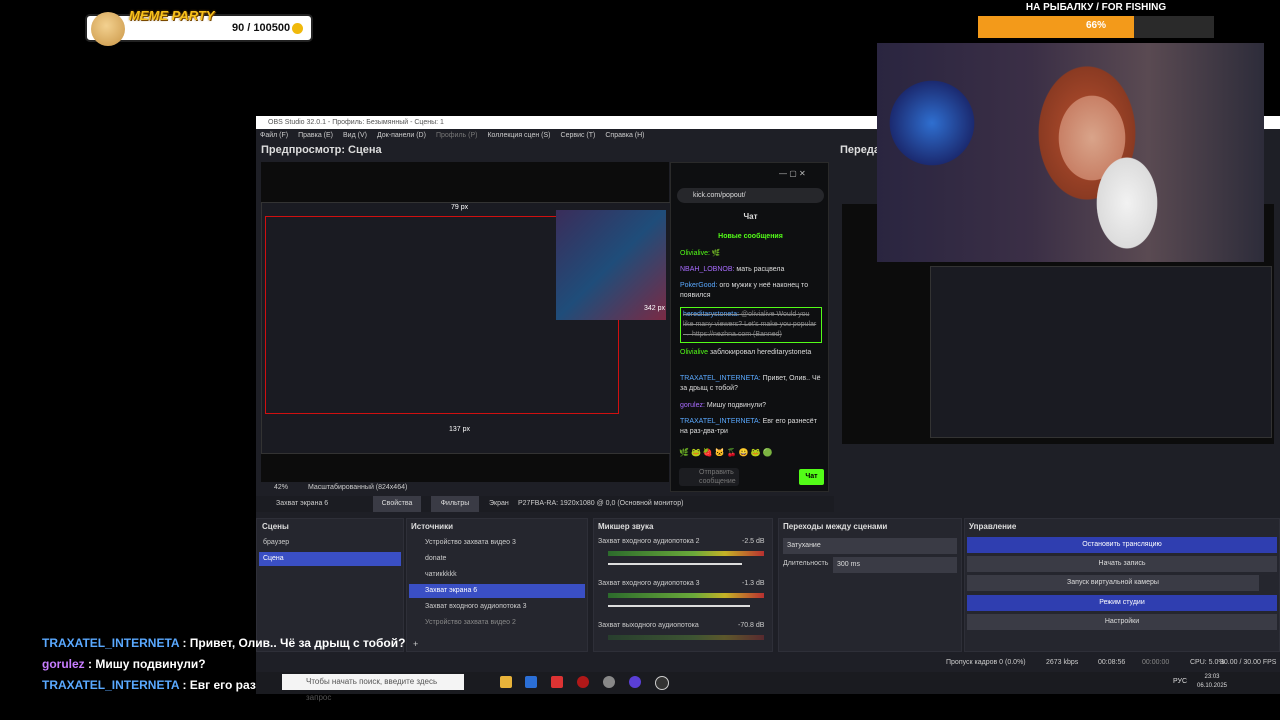  Describe the element at coordinates (274, 135) in the screenshot. I see `menu-file: Файл (F)` at that location.